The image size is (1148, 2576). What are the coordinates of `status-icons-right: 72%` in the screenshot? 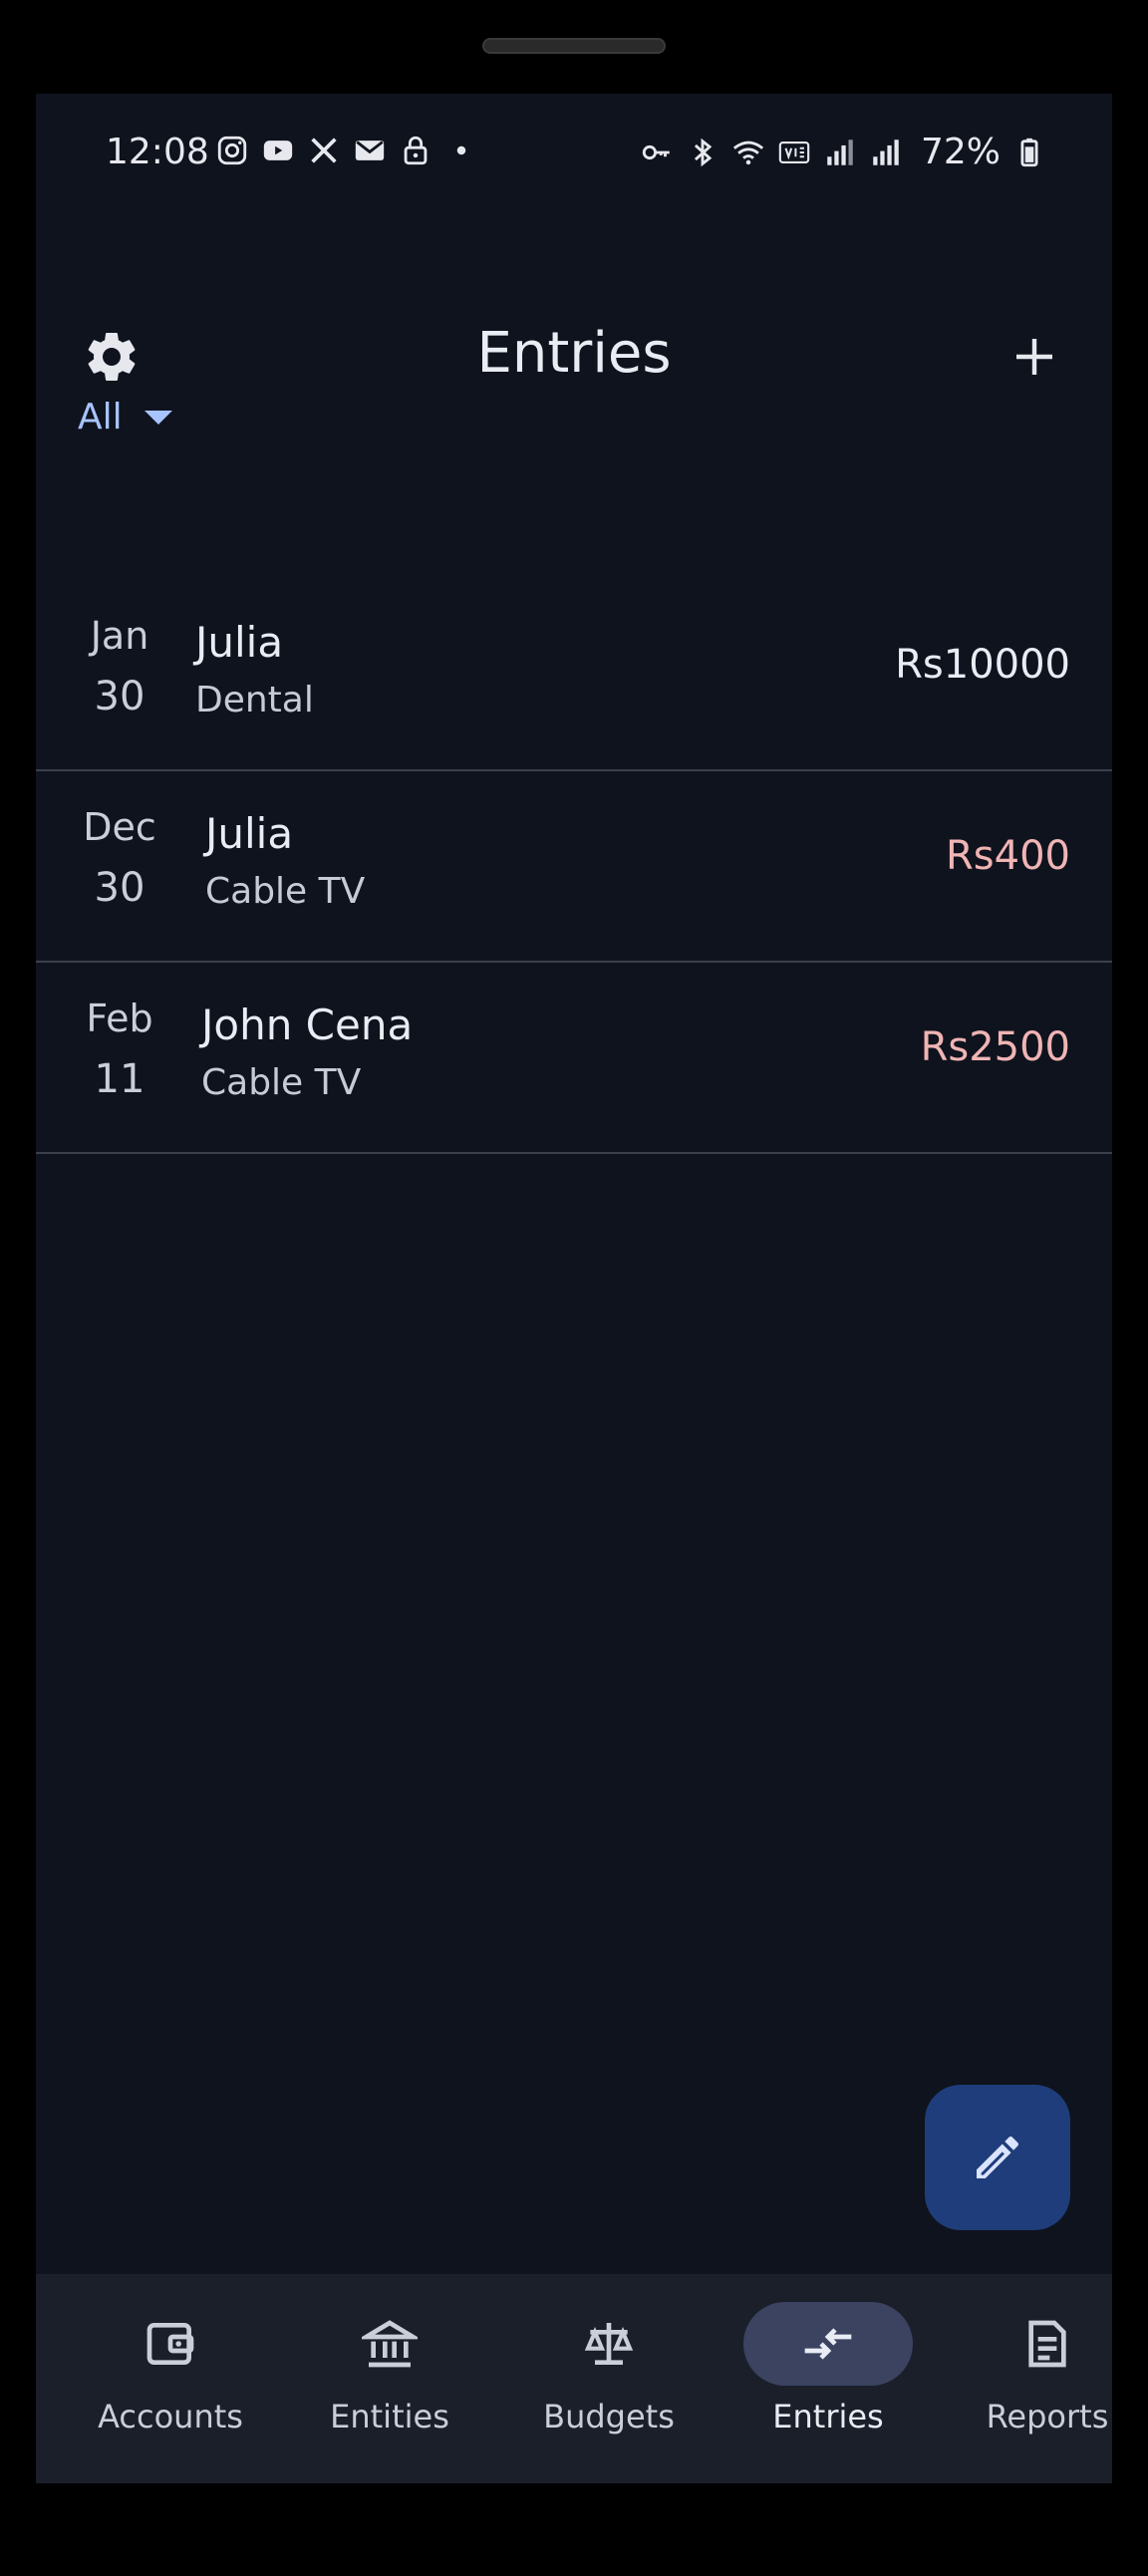 It's located at (843, 152).